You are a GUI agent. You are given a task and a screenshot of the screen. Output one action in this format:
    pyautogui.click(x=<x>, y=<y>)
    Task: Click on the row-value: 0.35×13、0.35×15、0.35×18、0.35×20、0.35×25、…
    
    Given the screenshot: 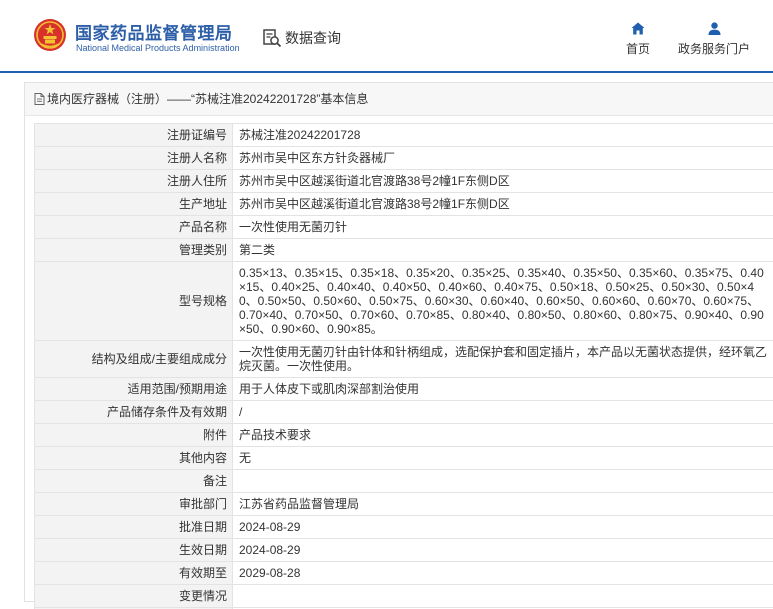 What is the action you would take?
    pyautogui.click(x=502, y=301)
    